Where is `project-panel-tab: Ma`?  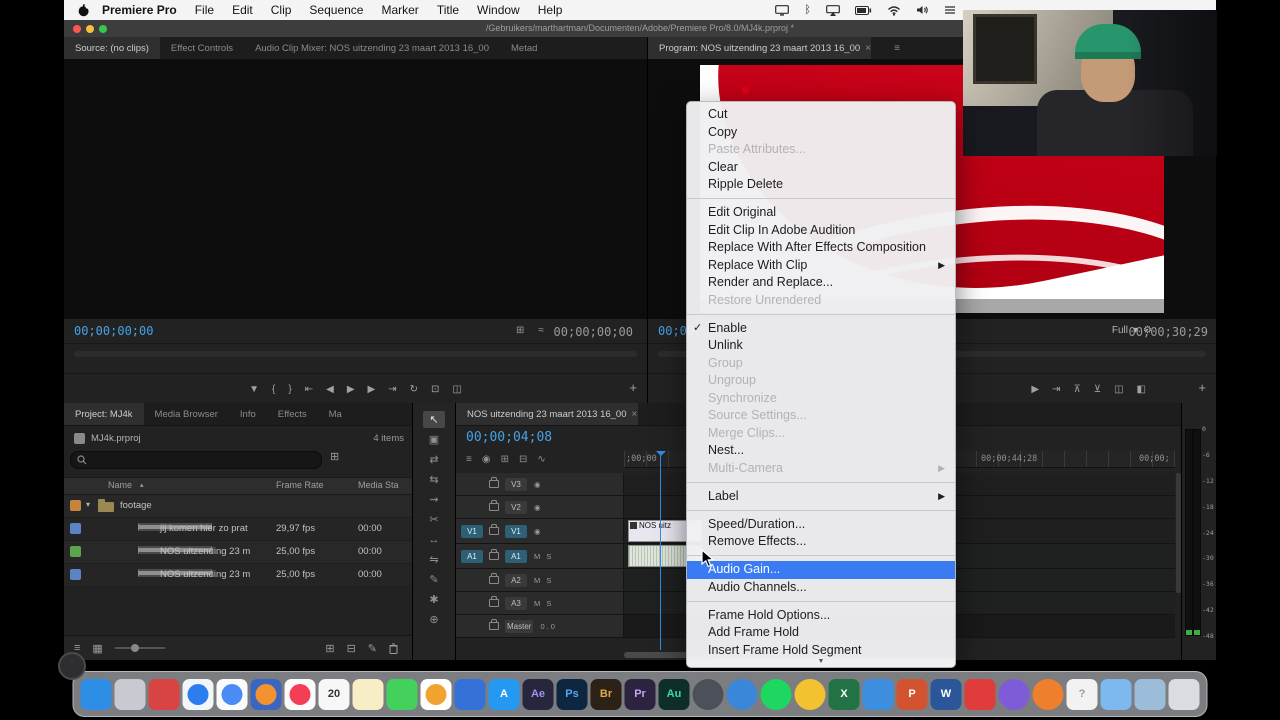 project-panel-tab: Ma is located at coordinates (335, 414).